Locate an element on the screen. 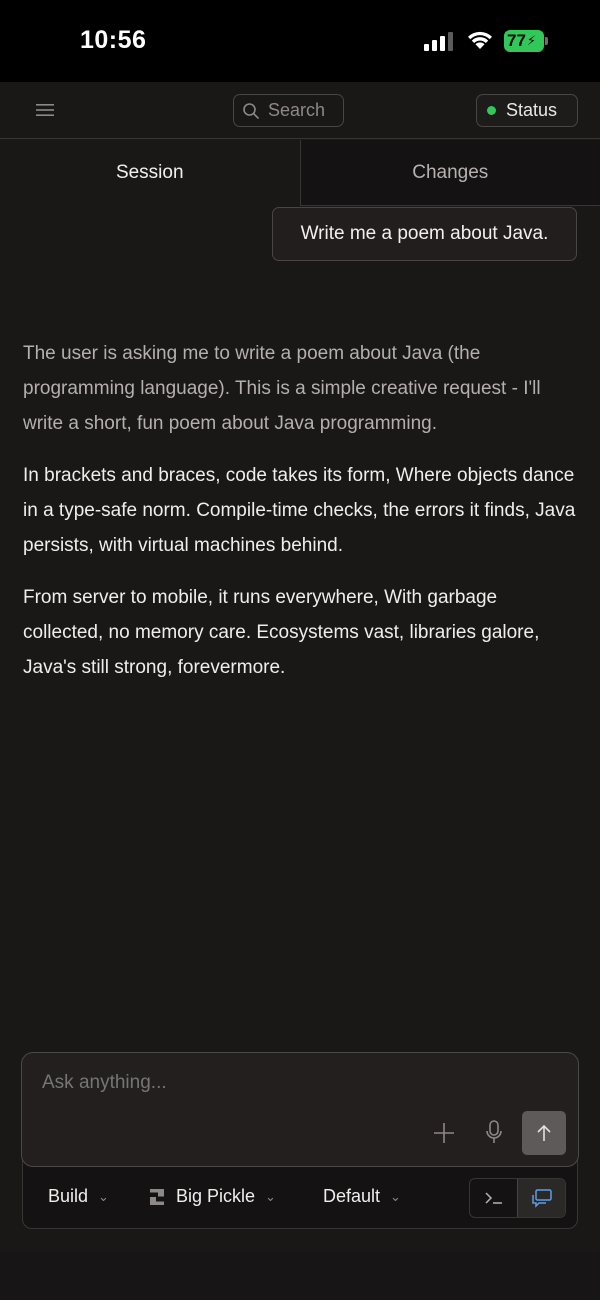 This screenshot has height=1300, width=600. home-indicator-area is located at coordinates (300, 1276).